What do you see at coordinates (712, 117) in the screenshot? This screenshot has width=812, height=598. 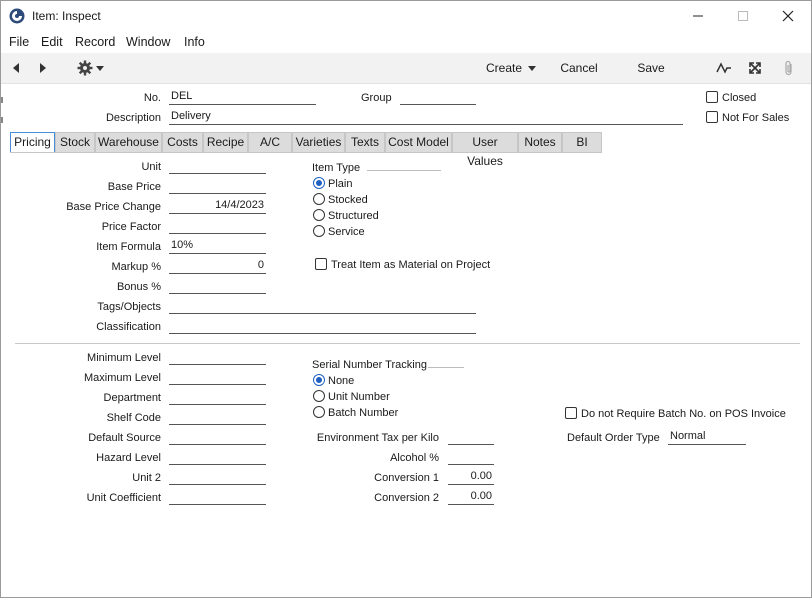 I see `not-for-sales-checkbox` at bounding box center [712, 117].